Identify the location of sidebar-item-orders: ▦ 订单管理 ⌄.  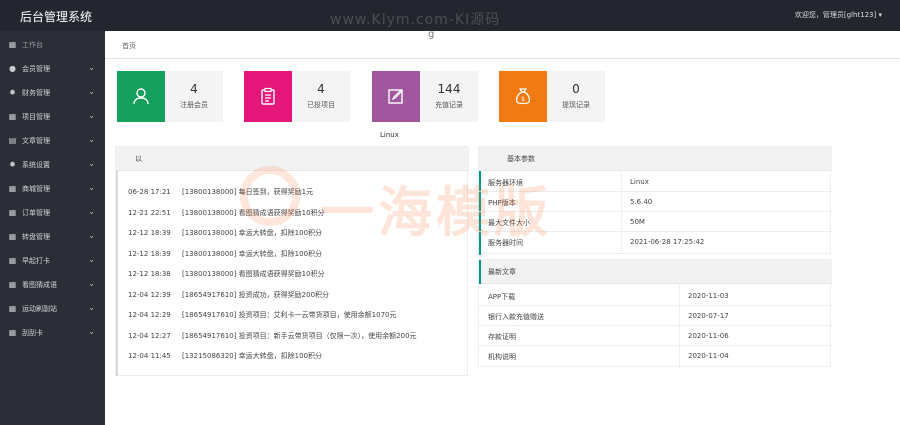
(52, 213).